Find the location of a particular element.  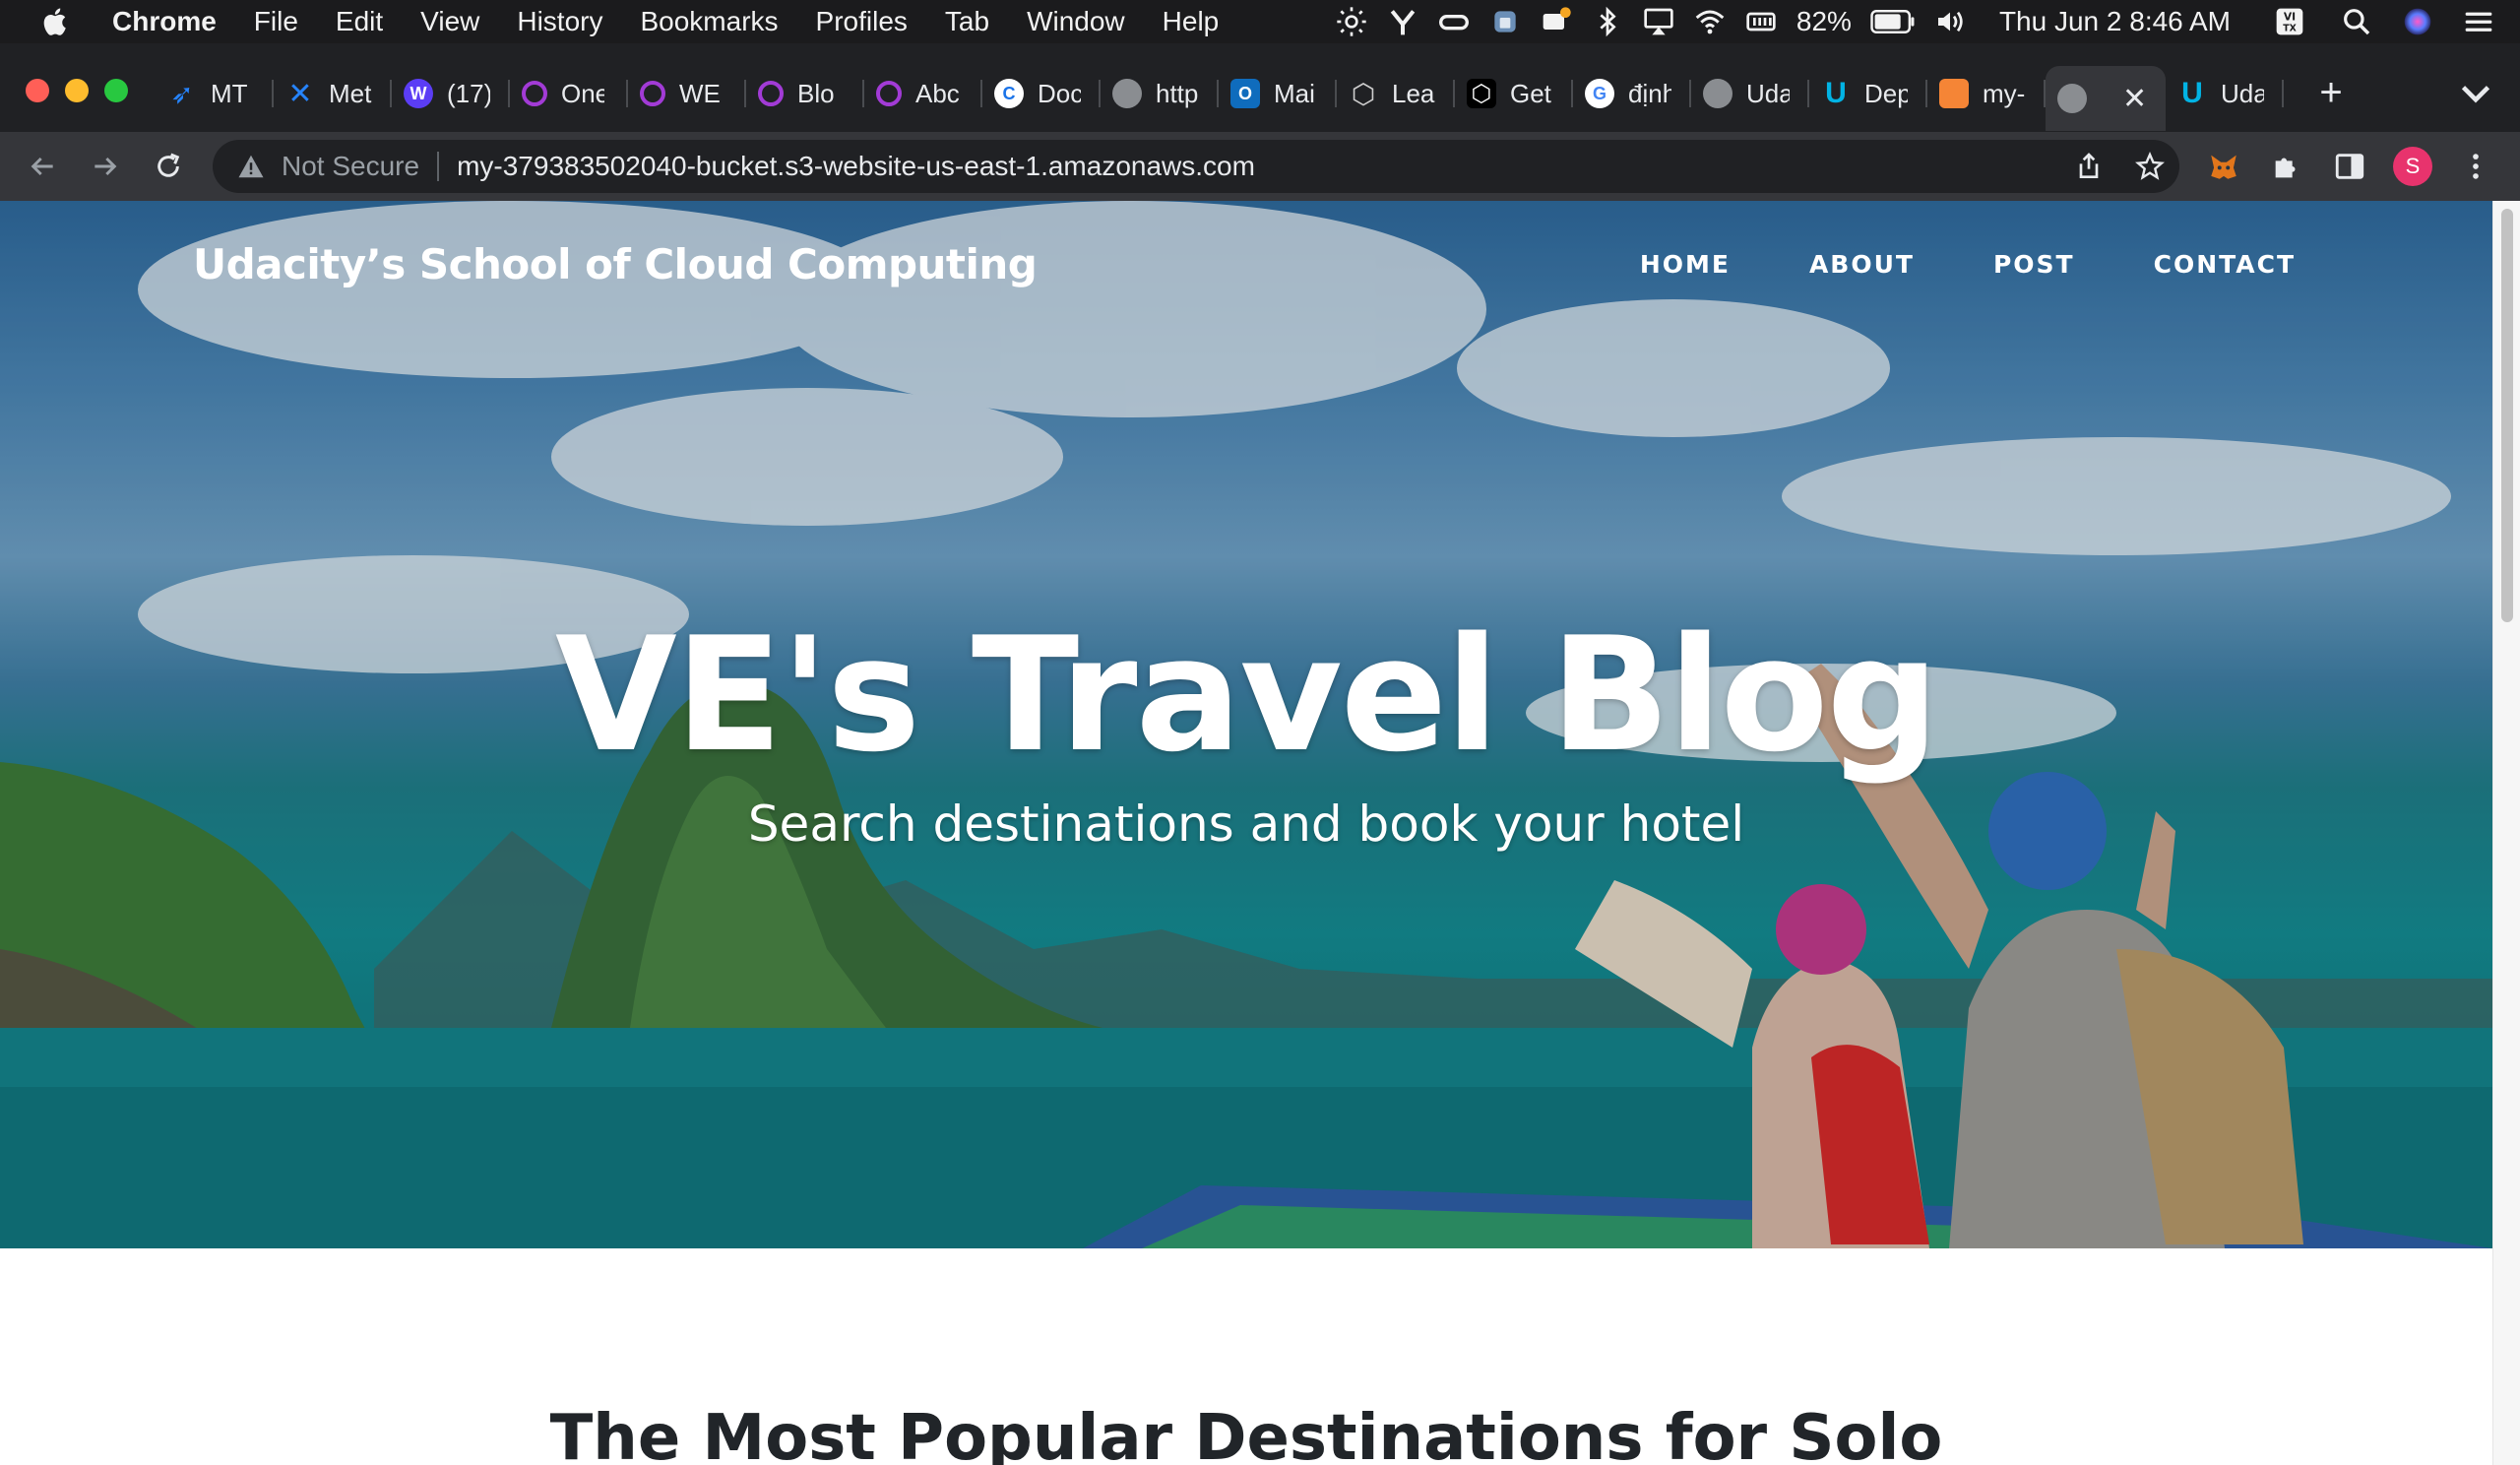

tab-learn: ⬡ Lea is located at coordinates (1396, 93).